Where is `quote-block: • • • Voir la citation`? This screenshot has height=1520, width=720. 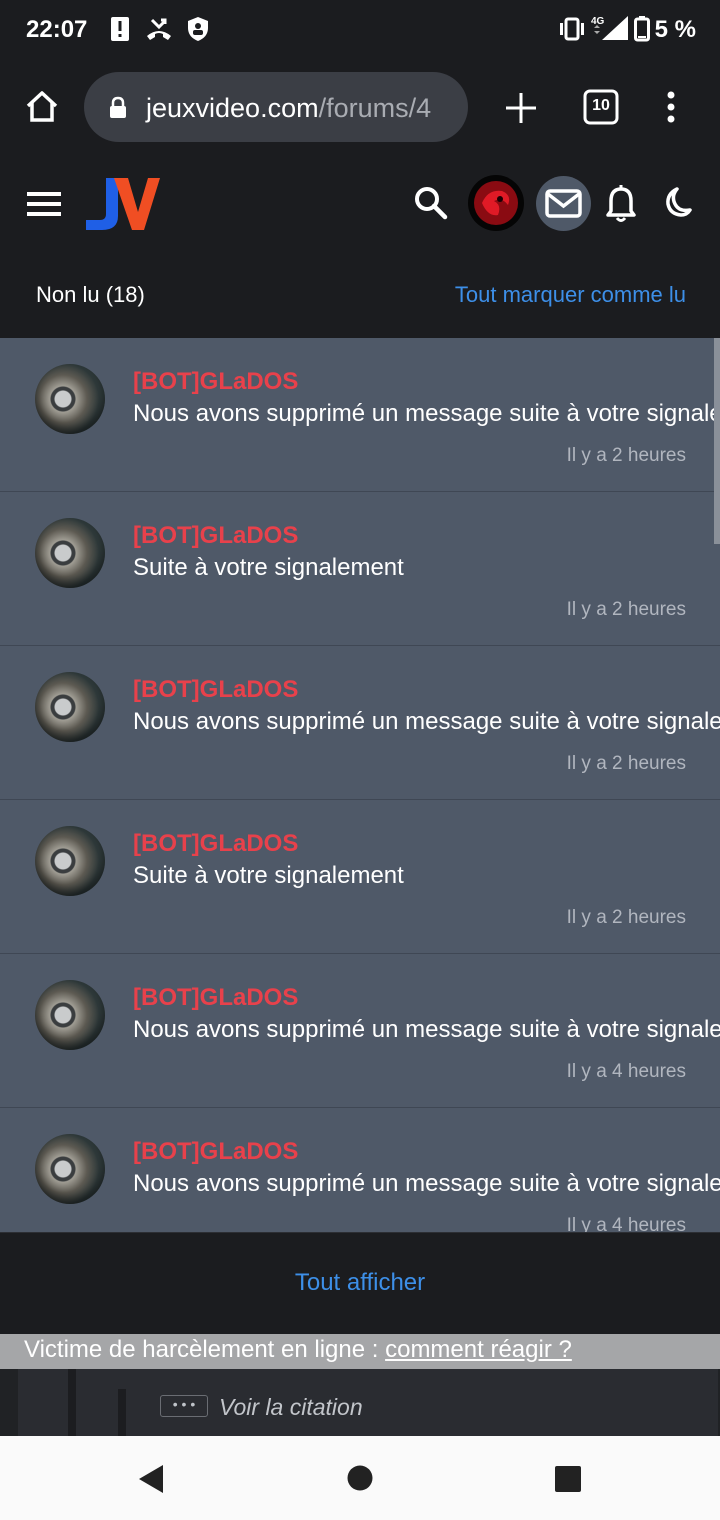 quote-block: • • • Voir la citation is located at coordinates (360, 1402).